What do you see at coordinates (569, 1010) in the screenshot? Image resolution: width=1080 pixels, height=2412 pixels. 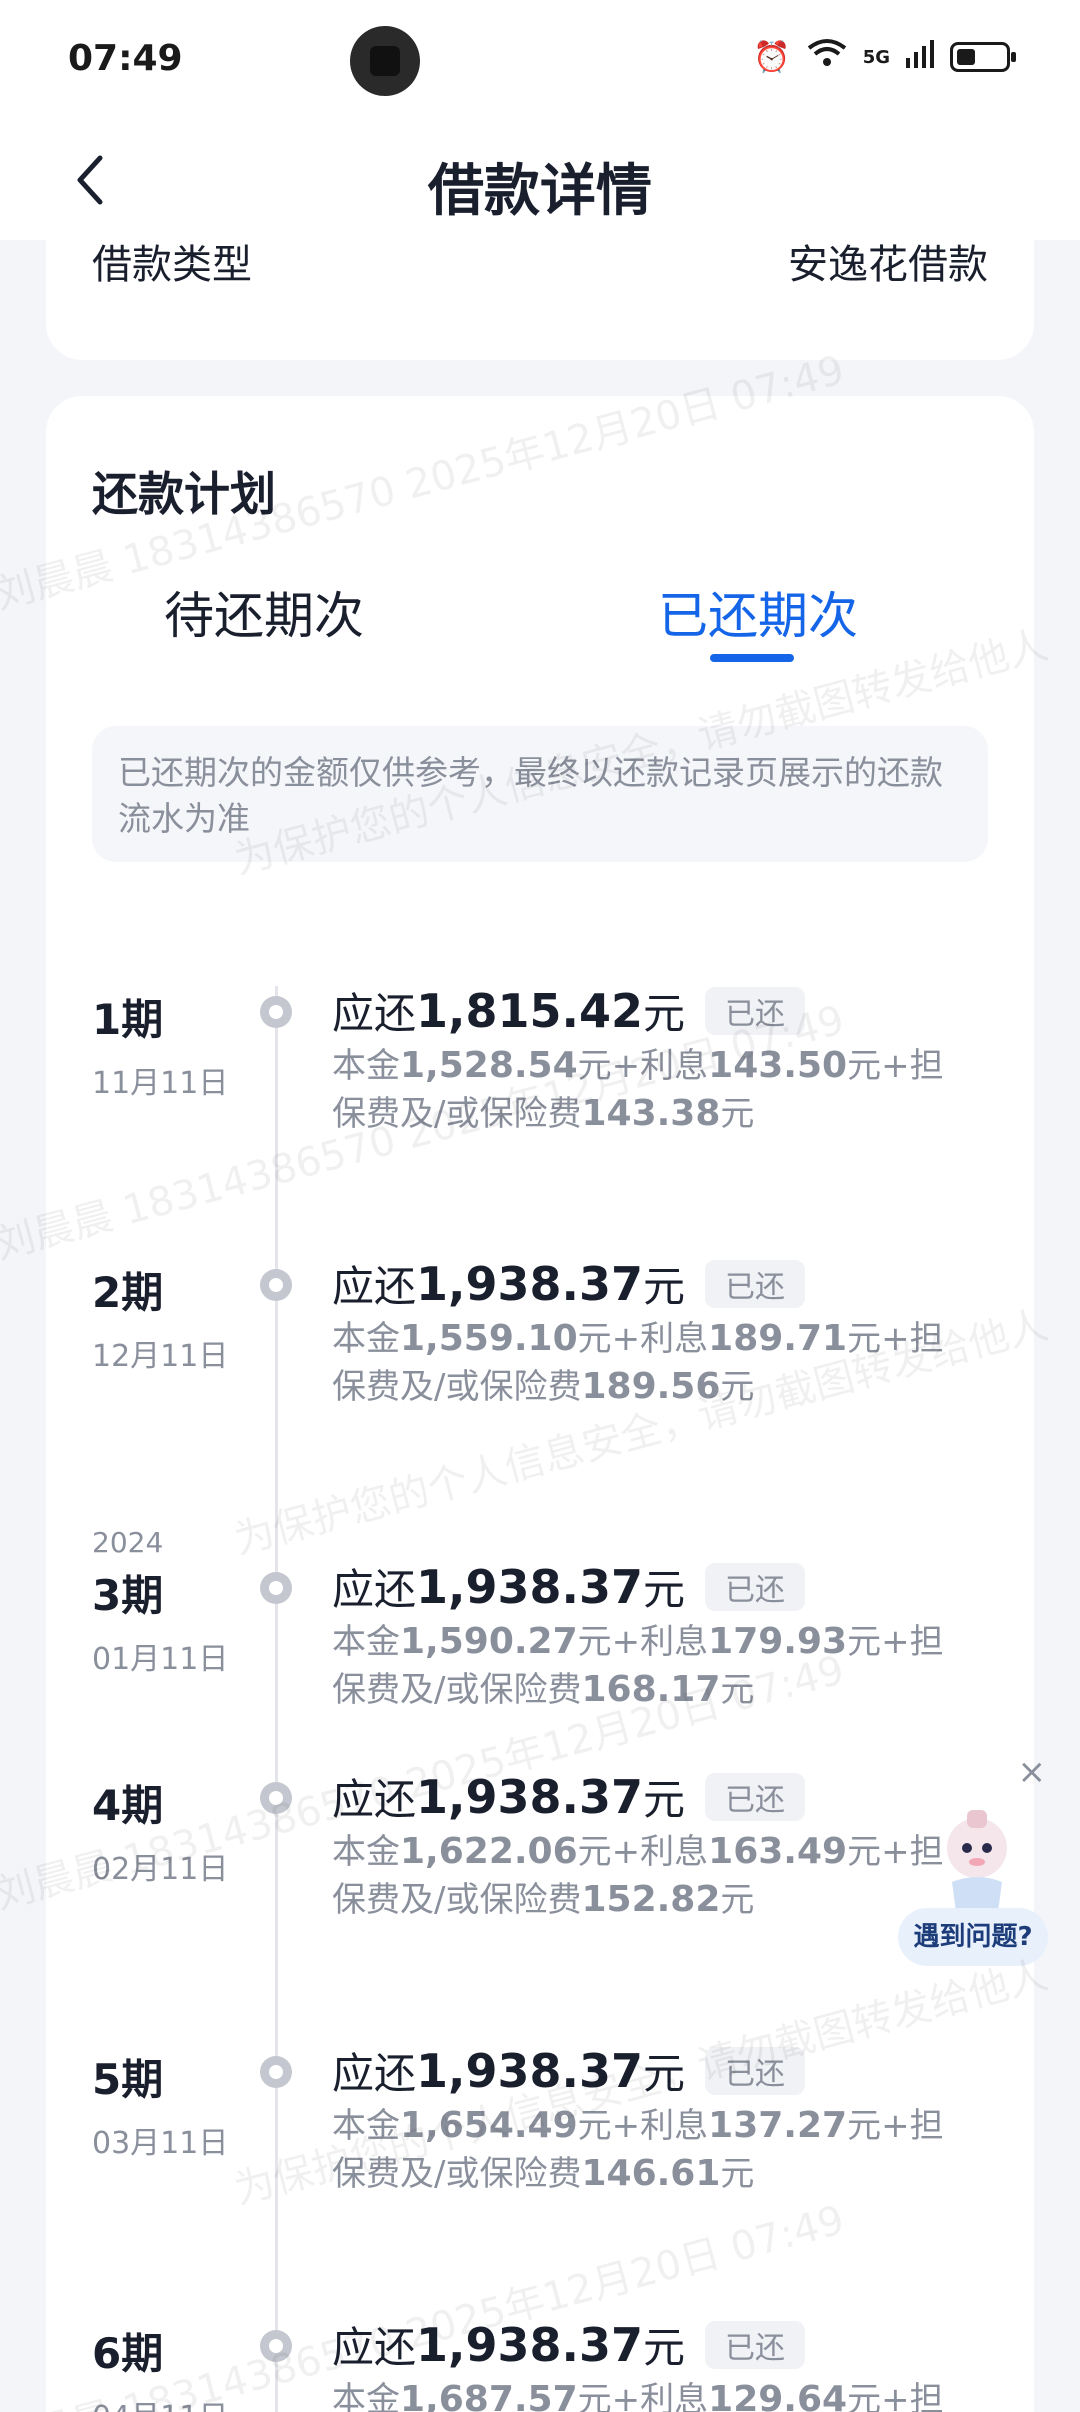 I see `amount-line: 应还 1,815.42 元 已还` at bounding box center [569, 1010].